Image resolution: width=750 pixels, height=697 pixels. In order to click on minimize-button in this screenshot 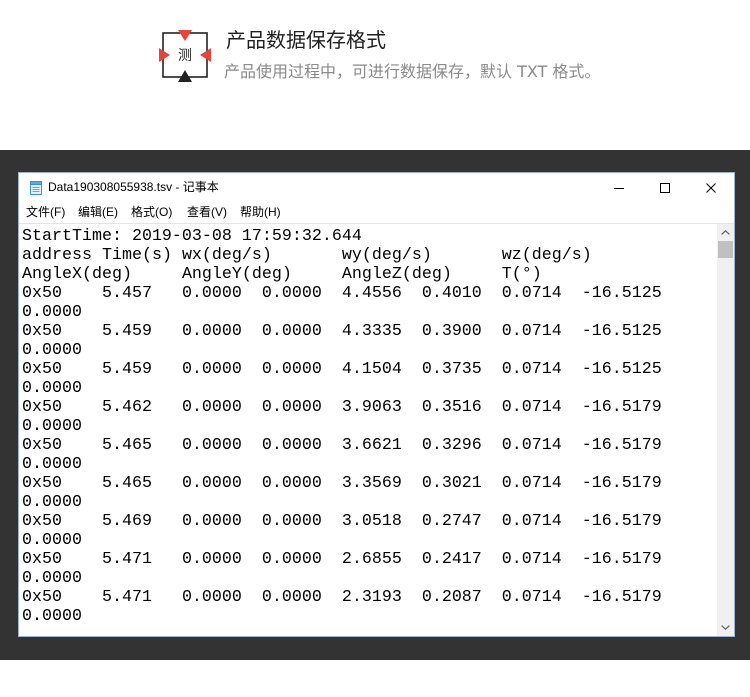, I will do `click(619, 187)`.